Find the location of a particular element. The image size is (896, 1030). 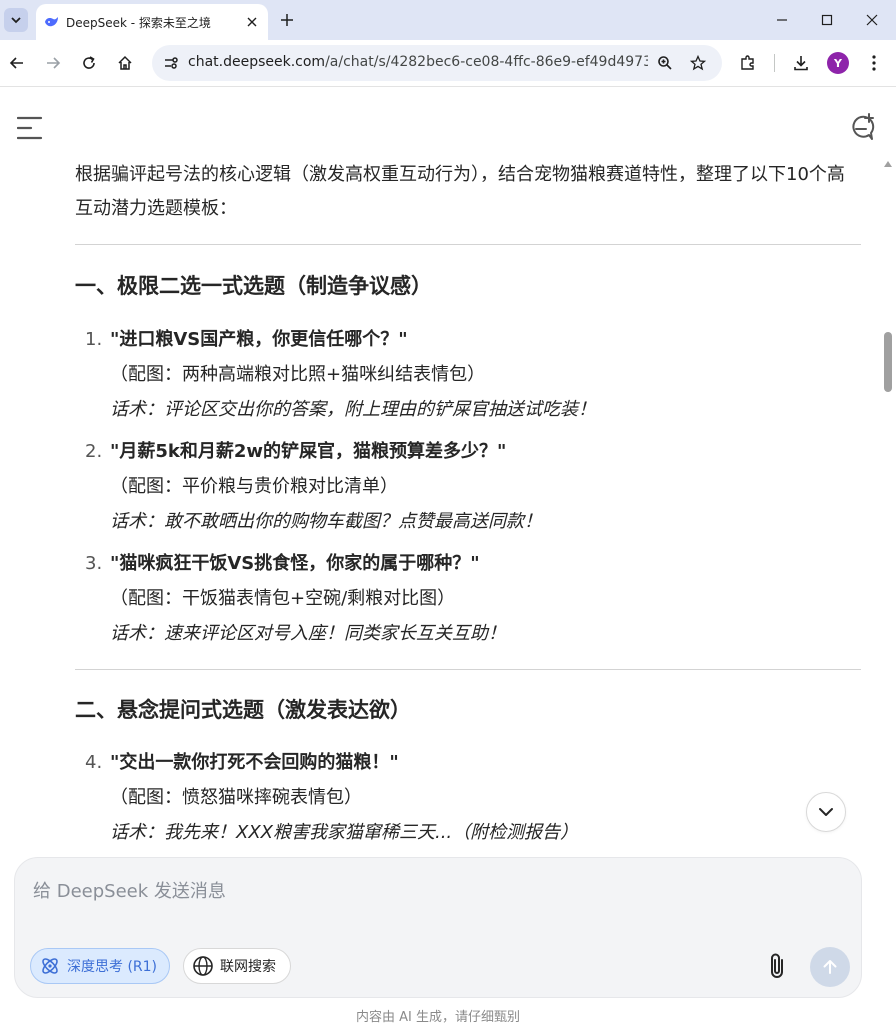

reload-button is located at coordinates (89, 63).